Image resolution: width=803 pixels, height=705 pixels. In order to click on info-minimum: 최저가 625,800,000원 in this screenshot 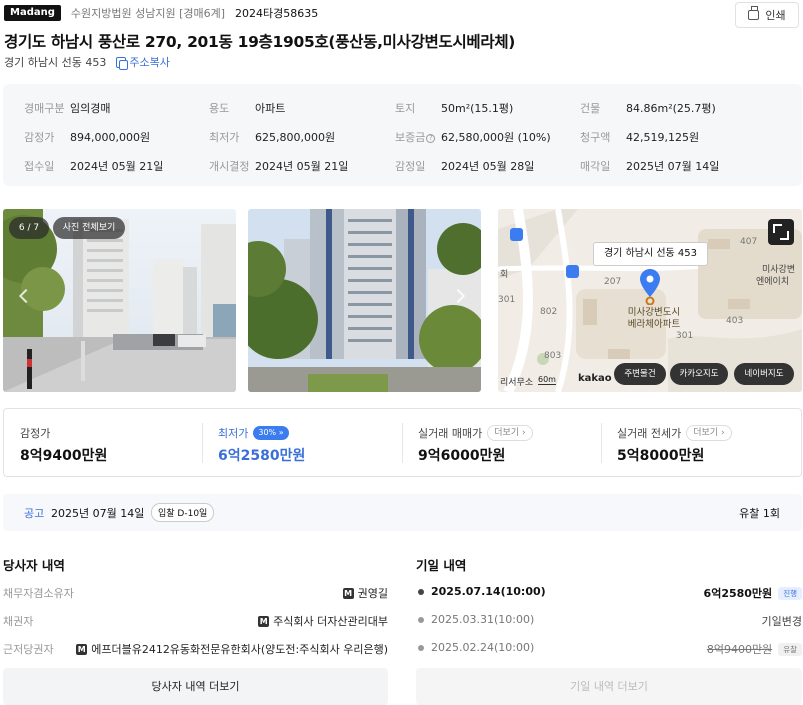, I will do `click(272, 137)`.